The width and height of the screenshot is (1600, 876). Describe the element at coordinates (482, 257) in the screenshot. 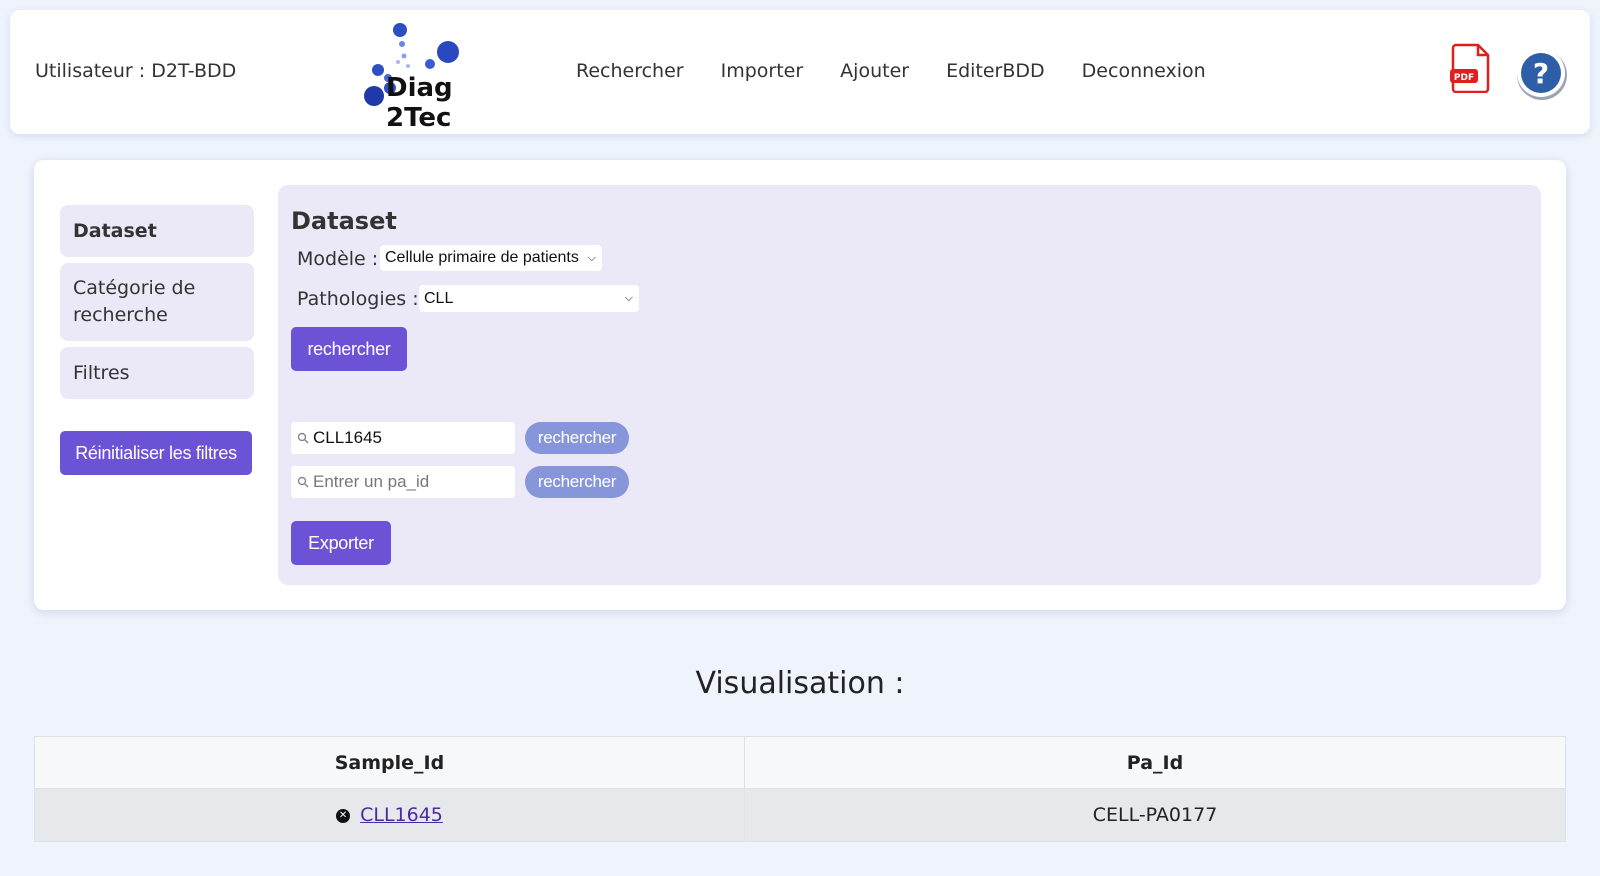

I see `model-select-value: Cellule primaire de patients` at that location.